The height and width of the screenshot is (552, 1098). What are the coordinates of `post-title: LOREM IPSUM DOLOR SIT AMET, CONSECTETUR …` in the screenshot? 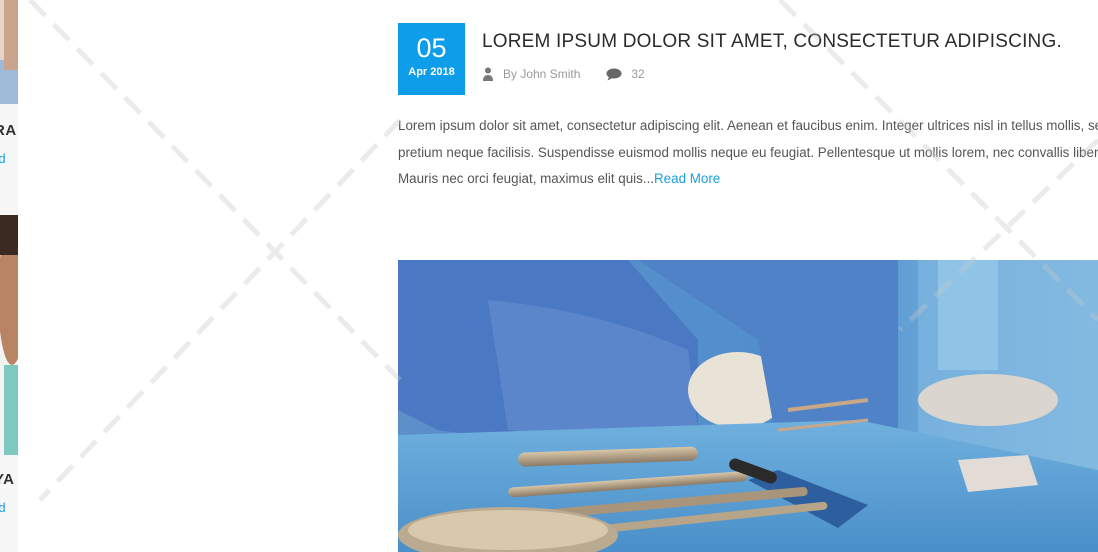 It's located at (772, 42).